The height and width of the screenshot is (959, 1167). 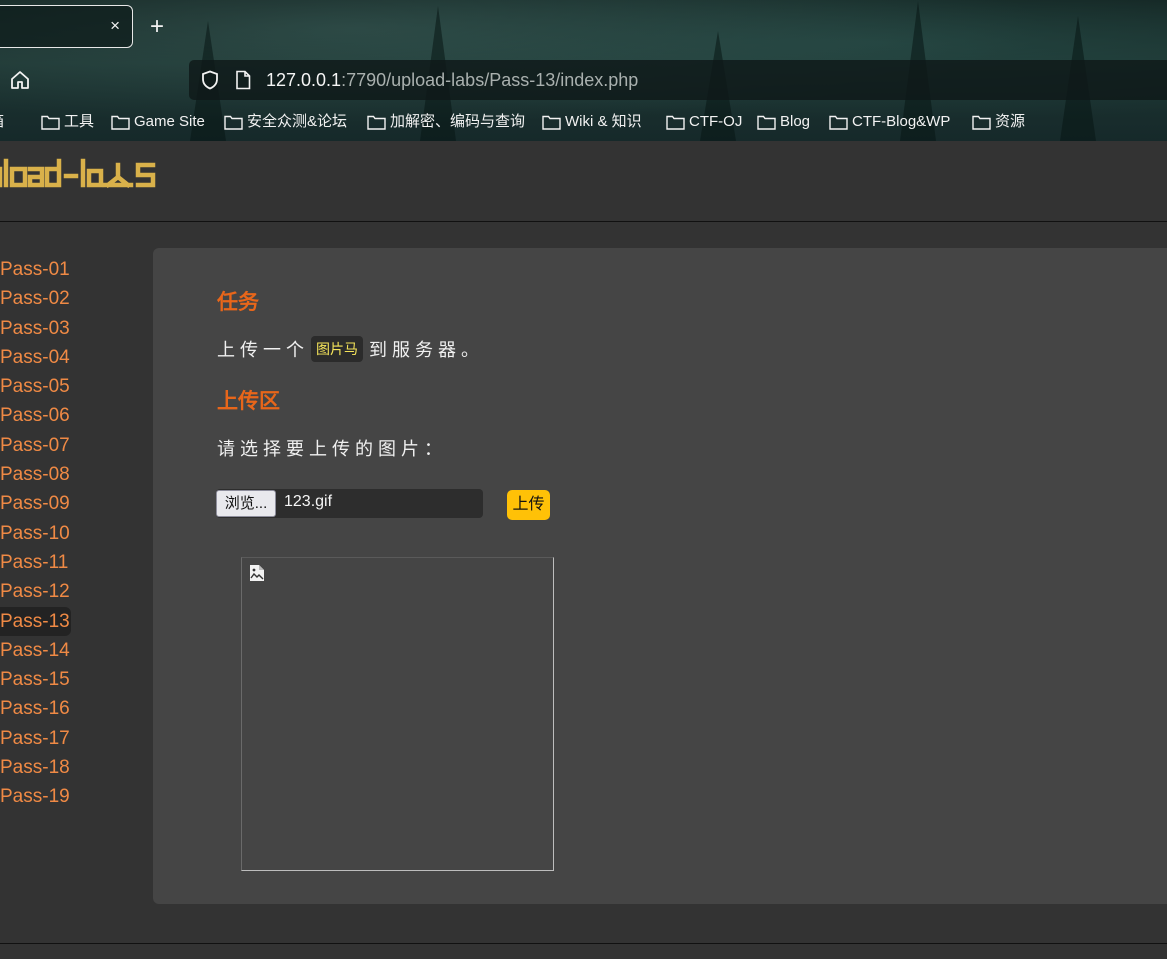 I want to click on bookmark-item: 加解密、编码与查询, so click(x=446, y=122).